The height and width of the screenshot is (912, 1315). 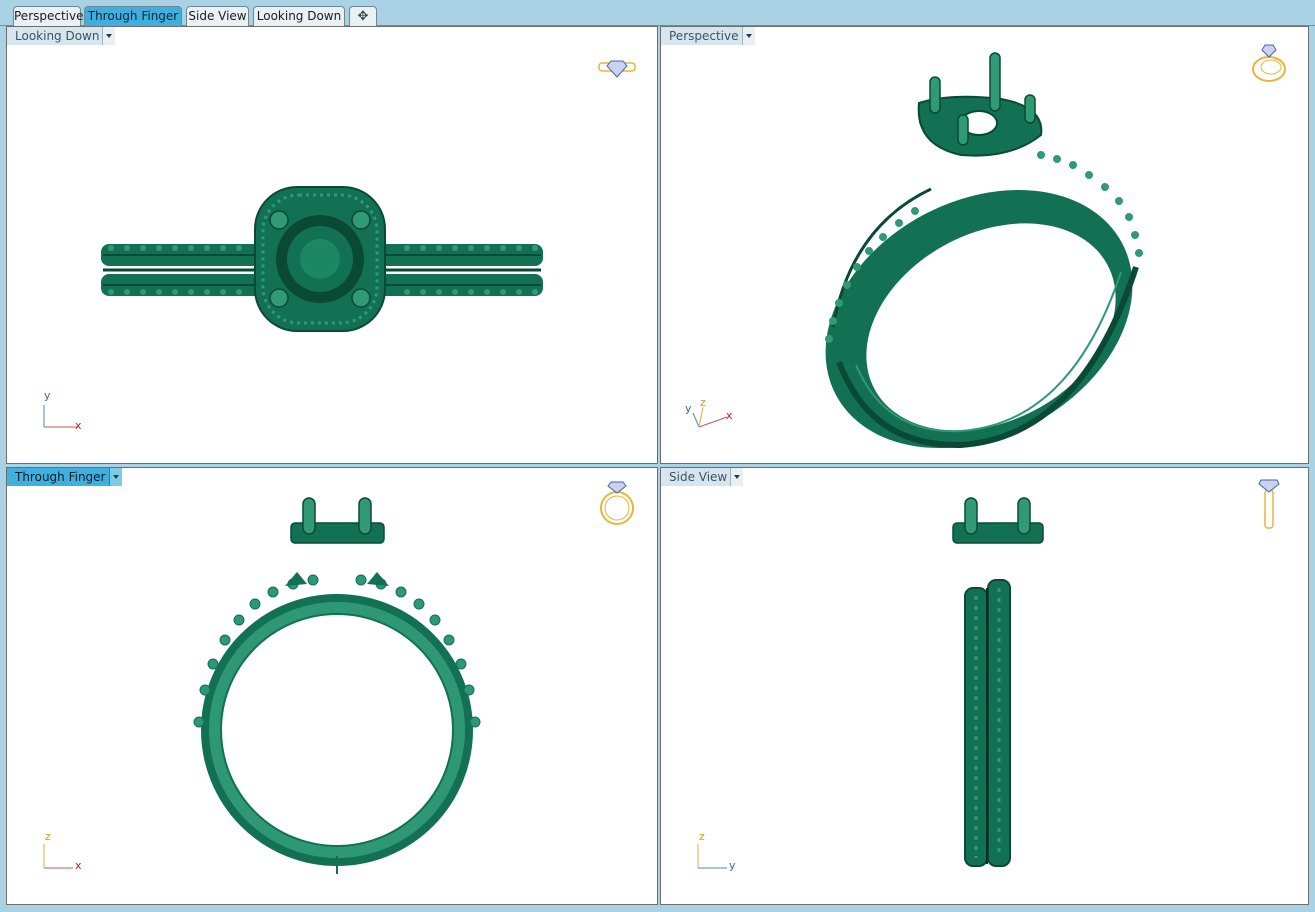 What do you see at coordinates (917, 250) in the screenshot?
I see `ring-perspective-render` at bounding box center [917, 250].